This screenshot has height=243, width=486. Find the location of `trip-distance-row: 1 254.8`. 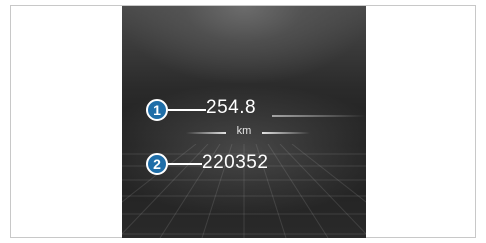

trip-distance-row: 1 254.8 is located at coordinates (244, 111).